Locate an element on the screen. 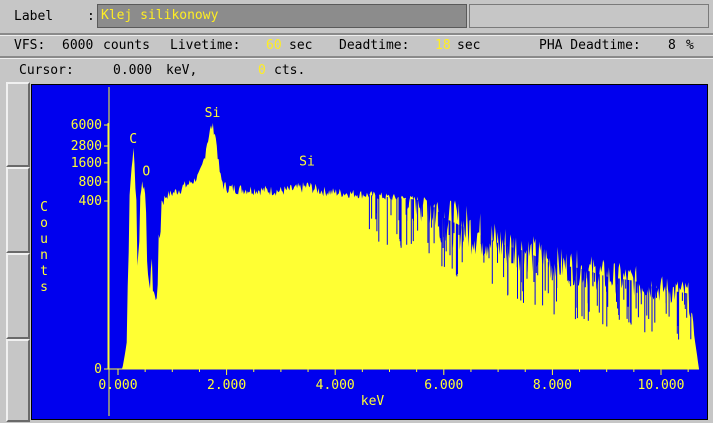 Image resolution: width=713 pixels, height=423 pixels. label-value: Klej silikonowy is located at coordinates (160, 15).